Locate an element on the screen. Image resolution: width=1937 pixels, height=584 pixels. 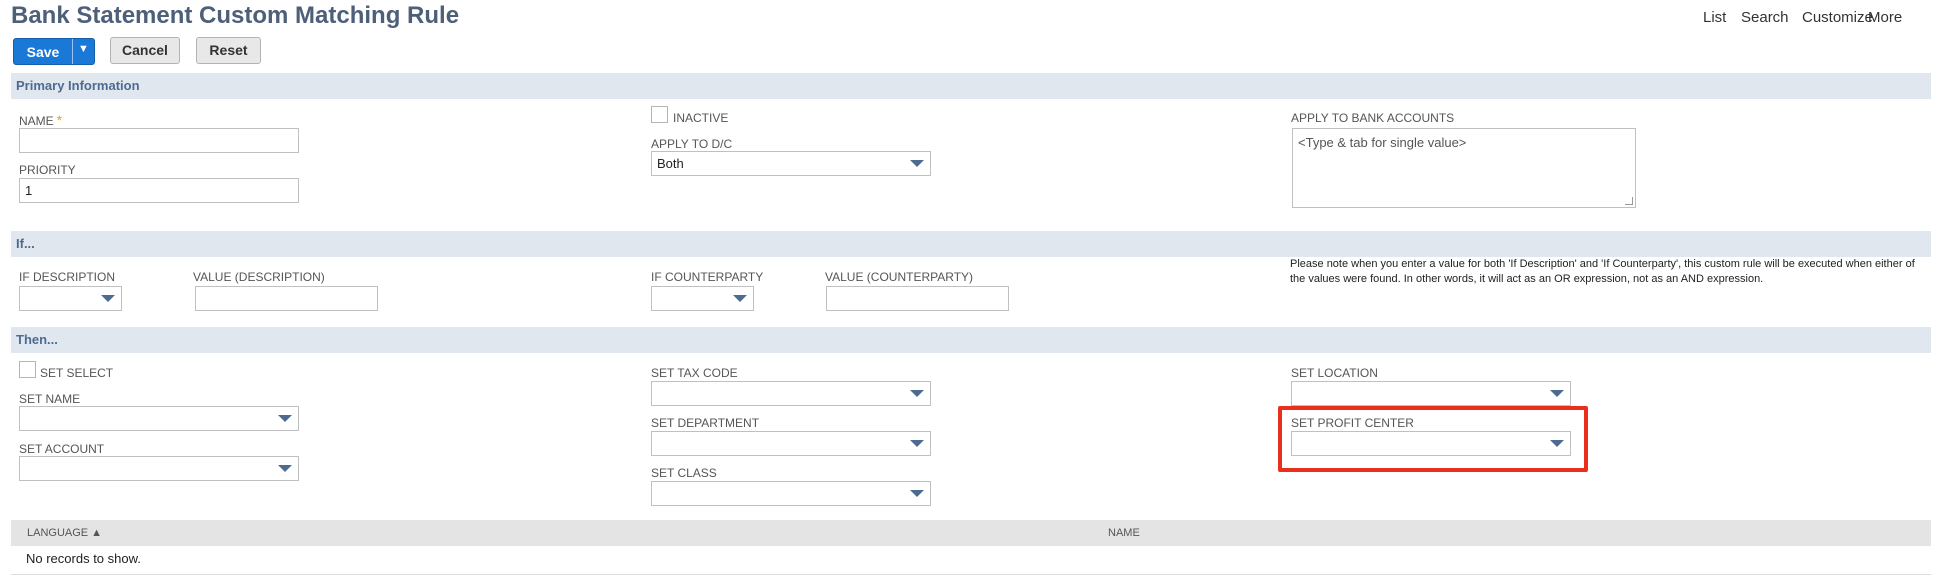
search-link: Search is located at coordinates (1765, 17).